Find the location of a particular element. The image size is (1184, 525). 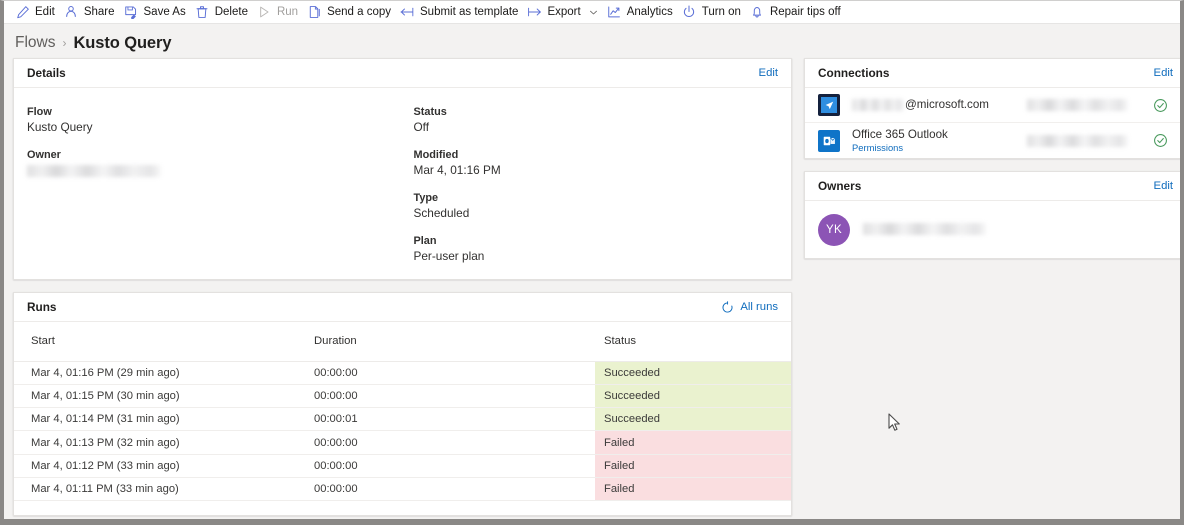

save-as-icon is located at coordinates (131, 12).